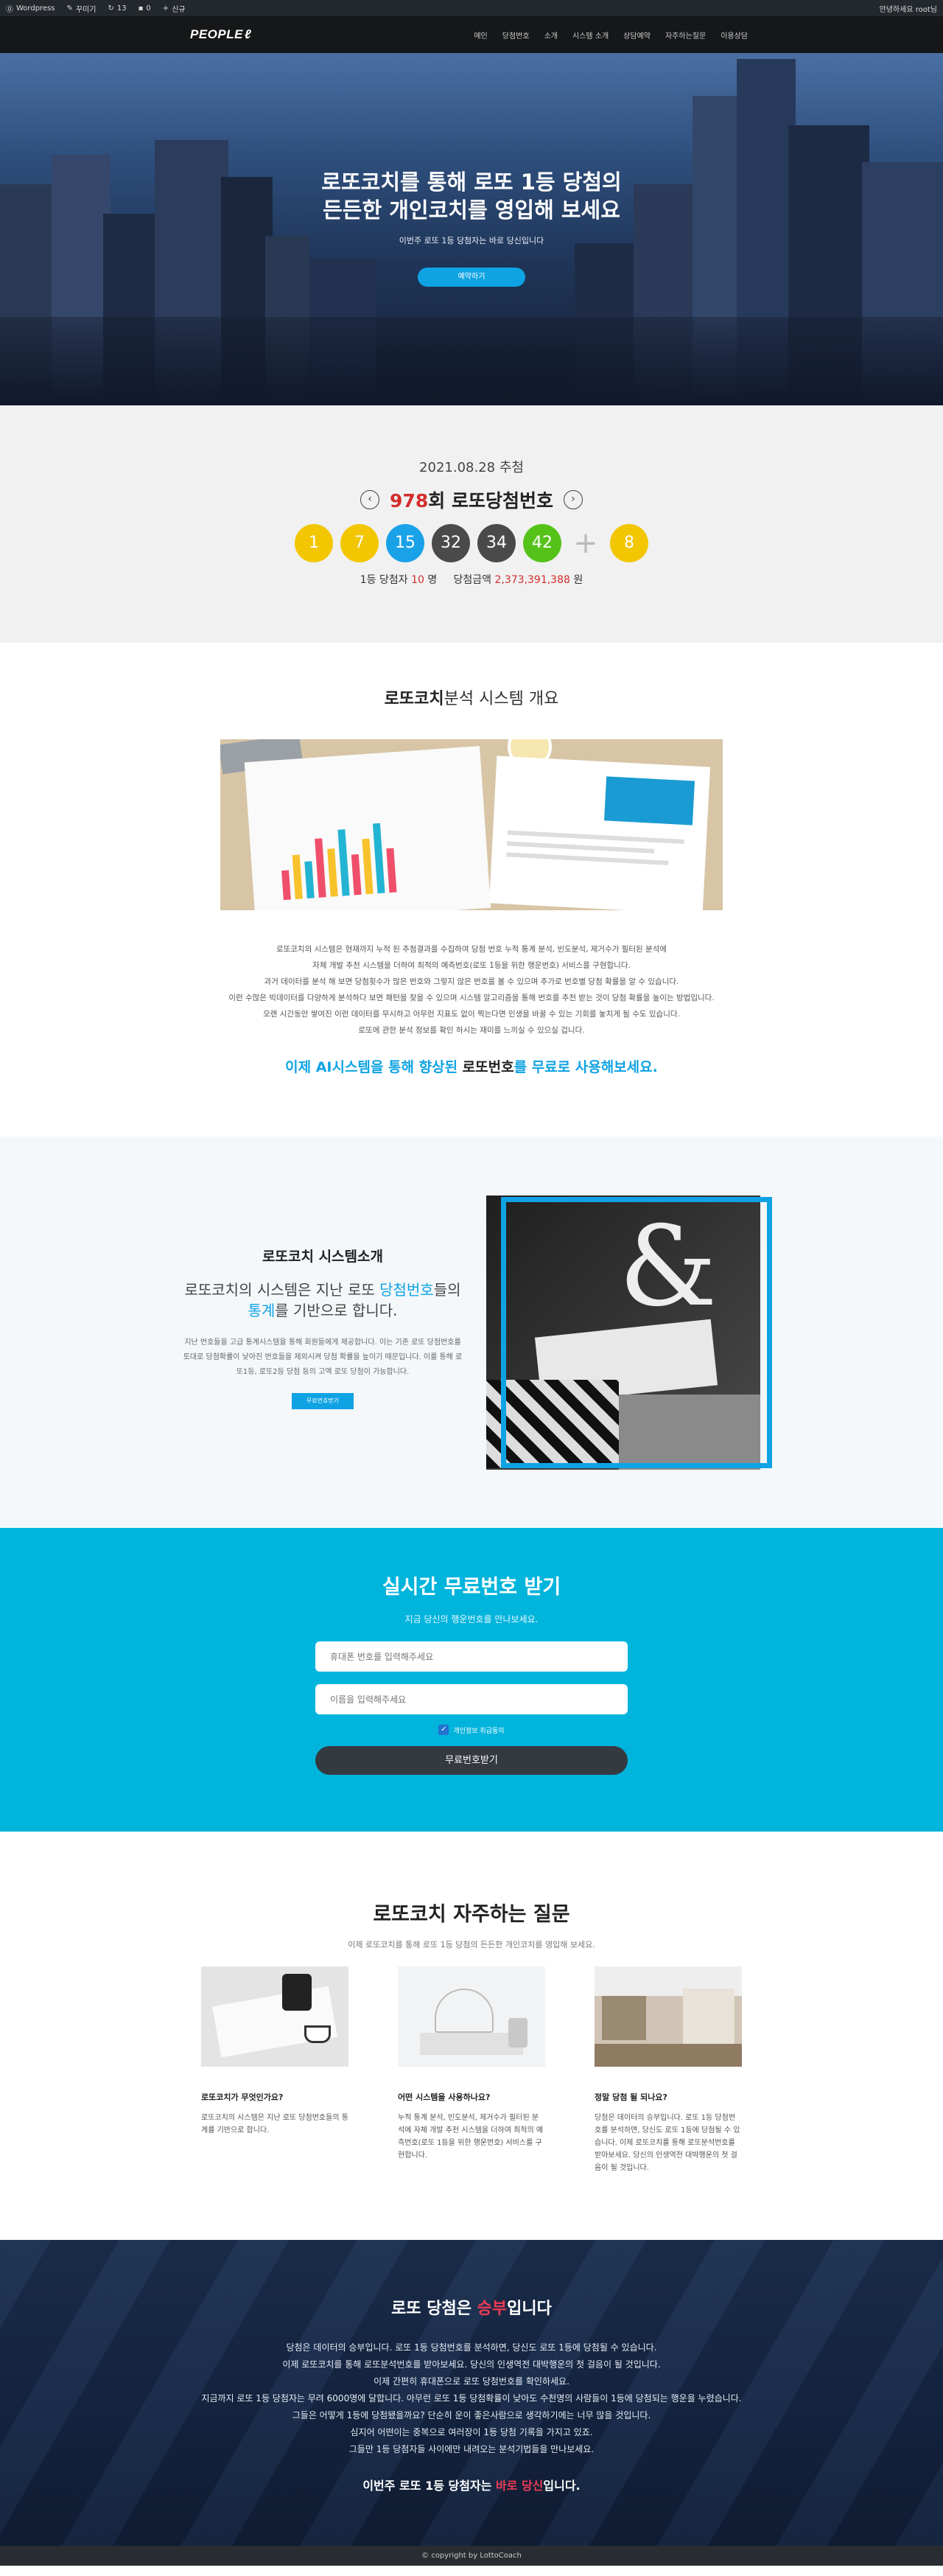  What do you see at coordinates (551, 35) in the screenshot?
I see `menu-item-about: 소개` at bounding box center [551, 35].